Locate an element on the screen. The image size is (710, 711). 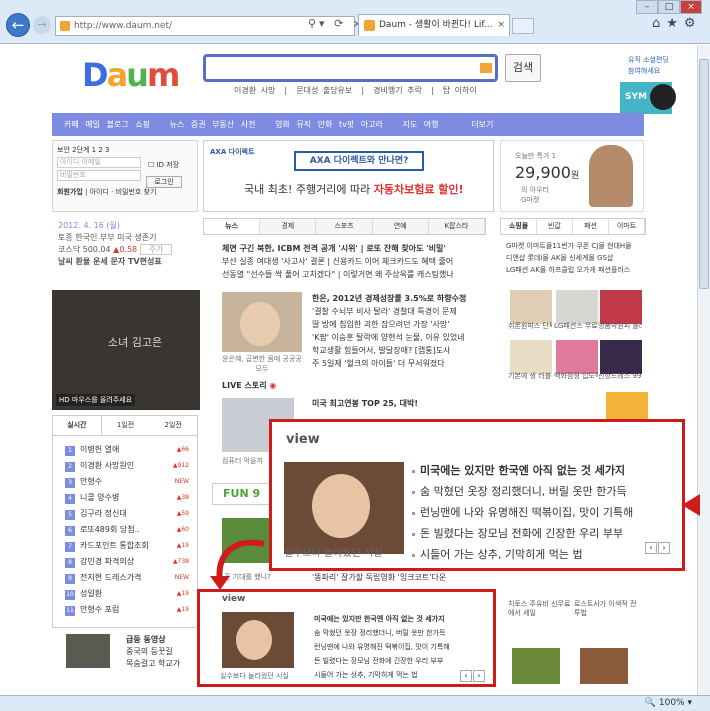
nav-item: 영화 is located at coordinates (282, 124).